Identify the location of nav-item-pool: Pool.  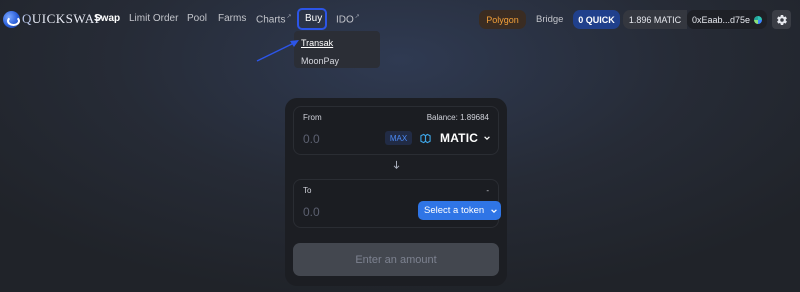
(197, 18).